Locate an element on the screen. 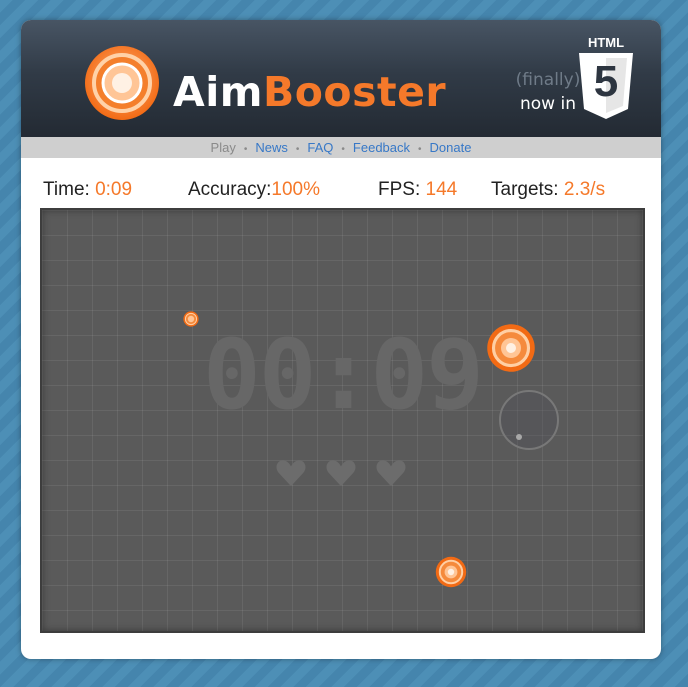 Image resolution: width=688 pixels, height=687 pixels. nav-play: Play is located at coordinates (223, 147).